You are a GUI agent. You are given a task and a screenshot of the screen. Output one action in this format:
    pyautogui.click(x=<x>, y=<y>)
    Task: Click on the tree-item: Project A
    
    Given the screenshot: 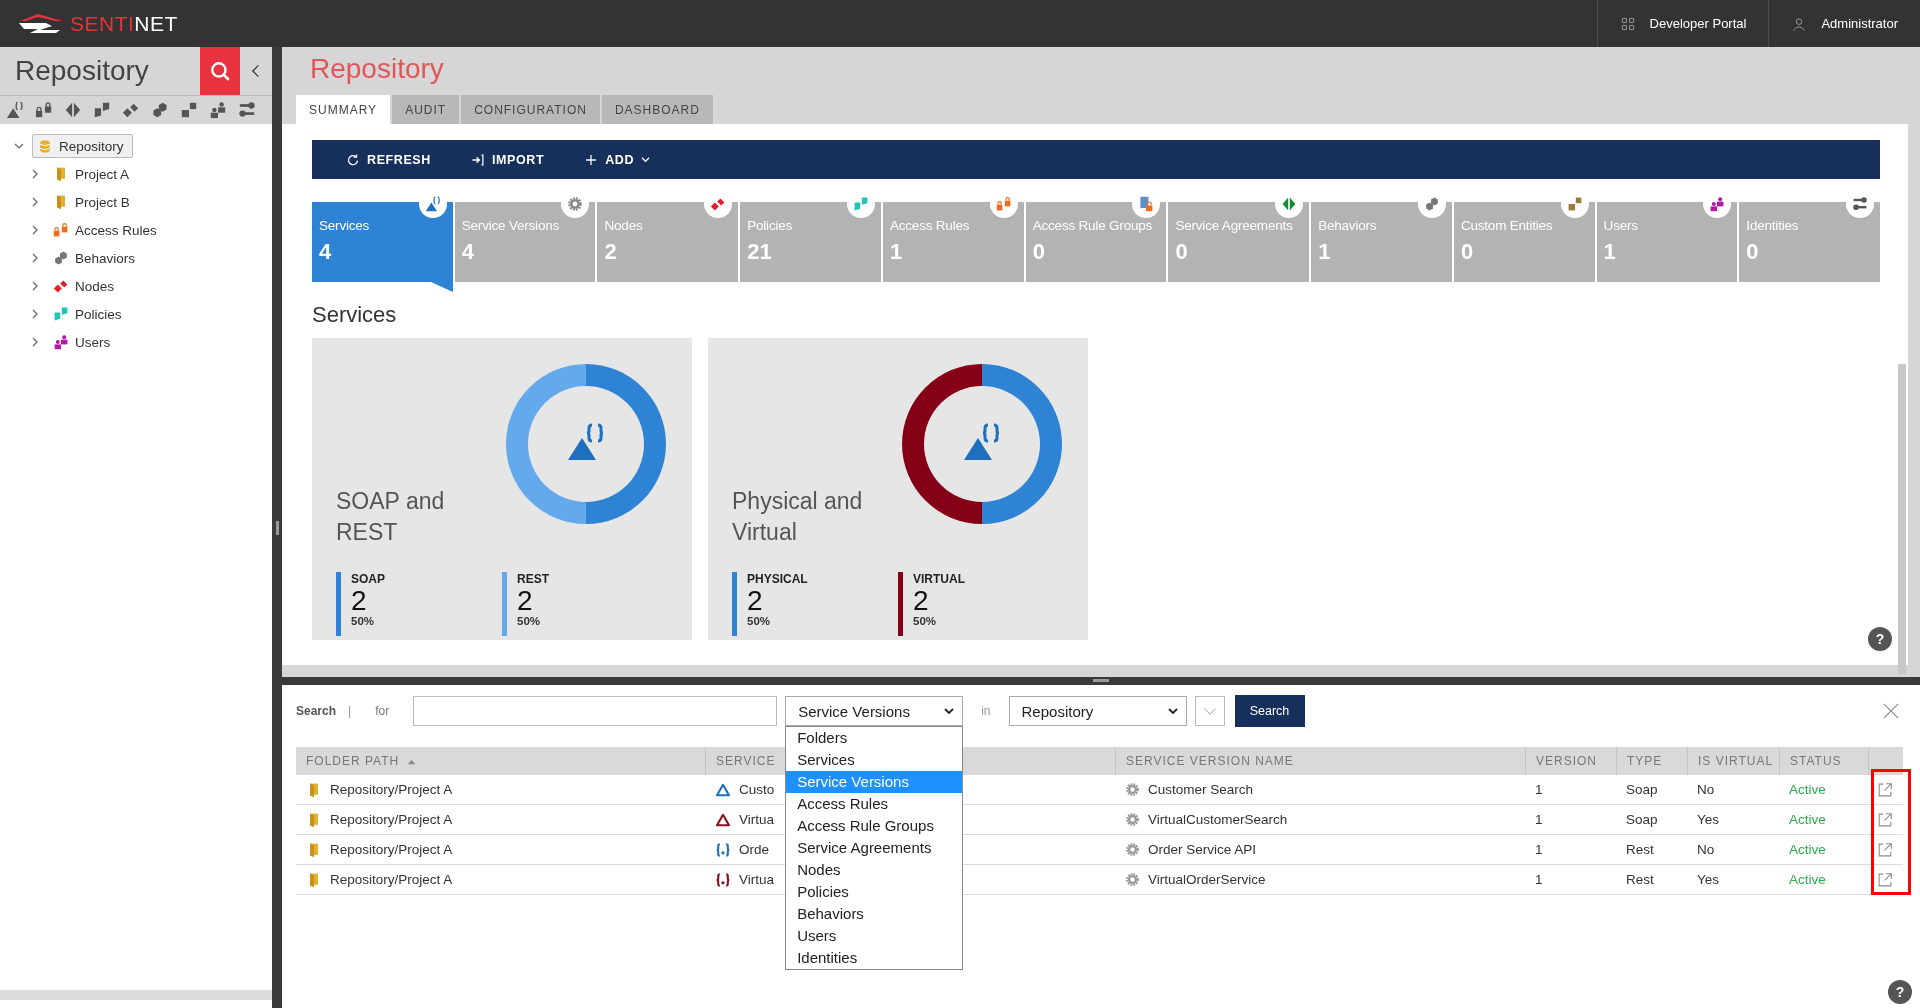 What is the action you would take?
    pyautogui.click(x=93, y=174)
    